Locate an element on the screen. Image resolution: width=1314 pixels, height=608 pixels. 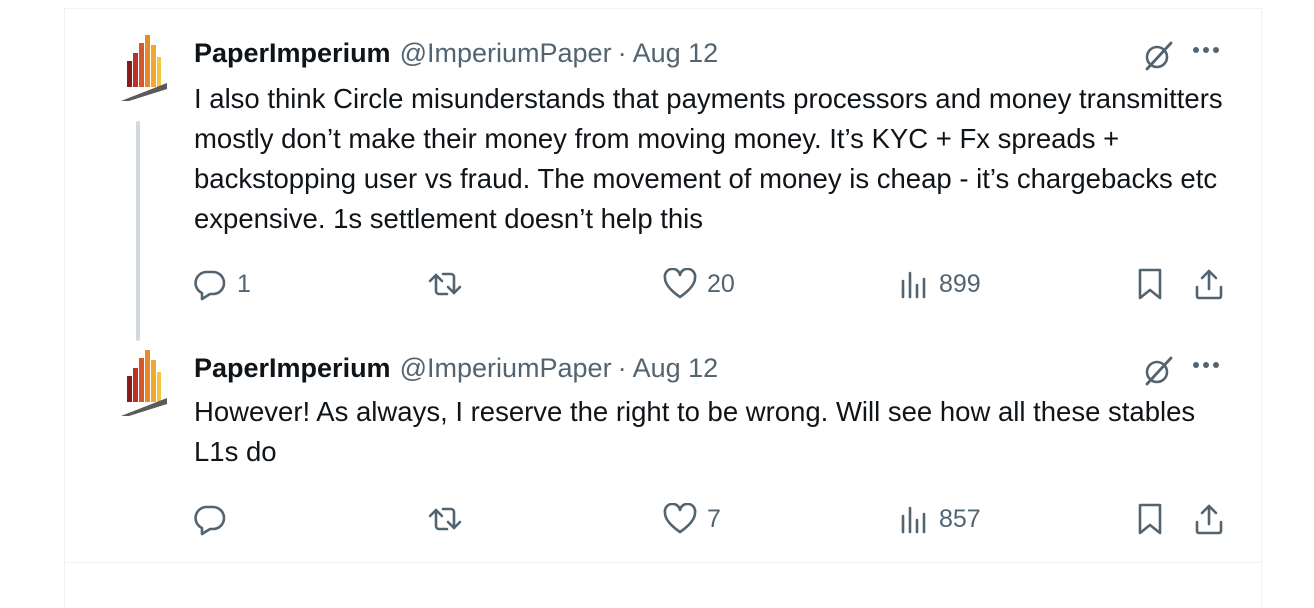
like-count: 7 is located at coordinates (714, 518).